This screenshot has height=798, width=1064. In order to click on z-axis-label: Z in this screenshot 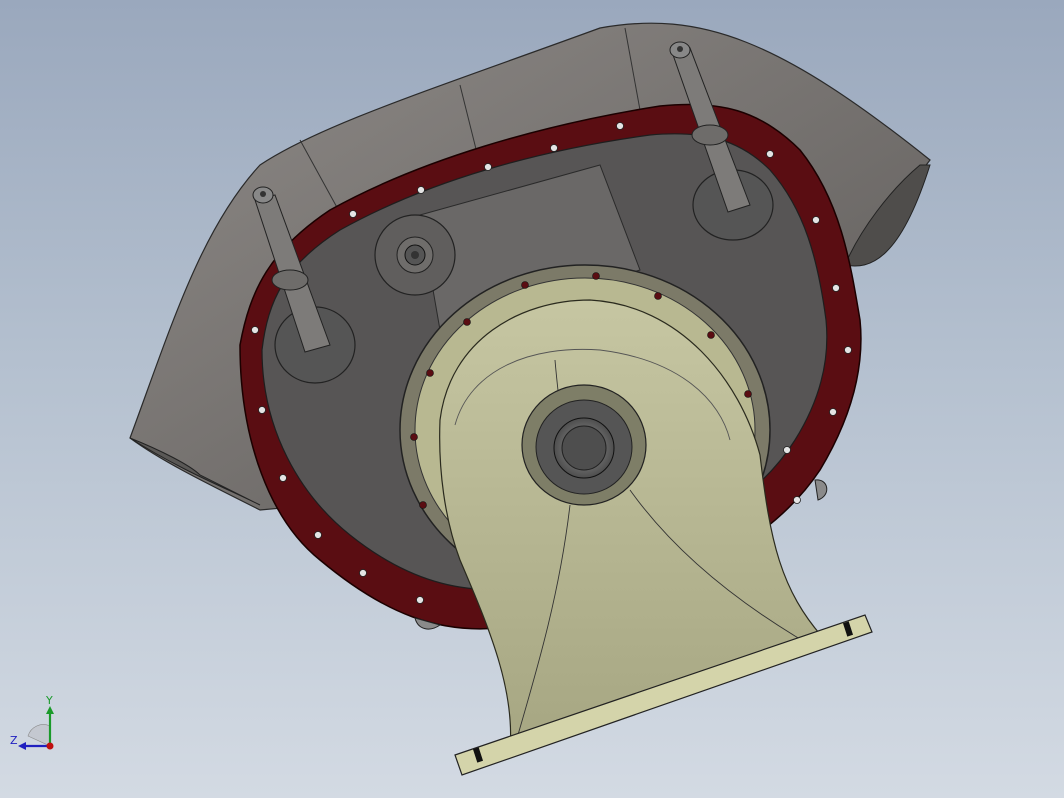, I will do `click(14, 740)`.